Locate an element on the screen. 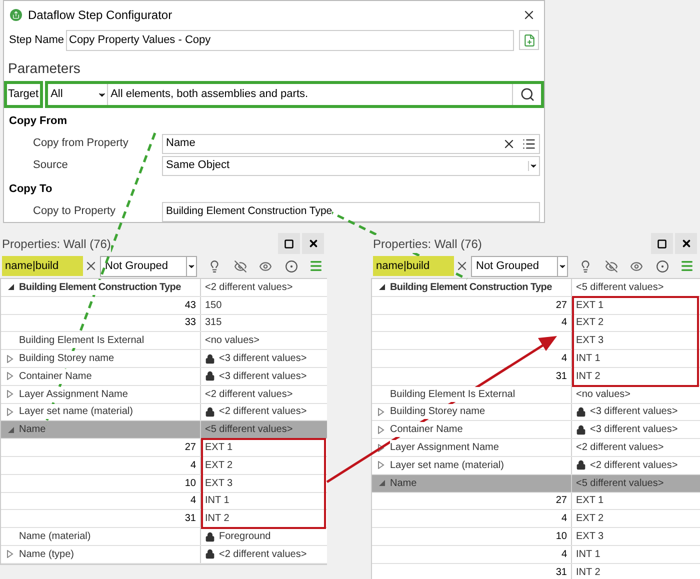 This screenshot has width=700, height=579. window-title: Dataflow Step Configurator is located at coordinates (101, 15).